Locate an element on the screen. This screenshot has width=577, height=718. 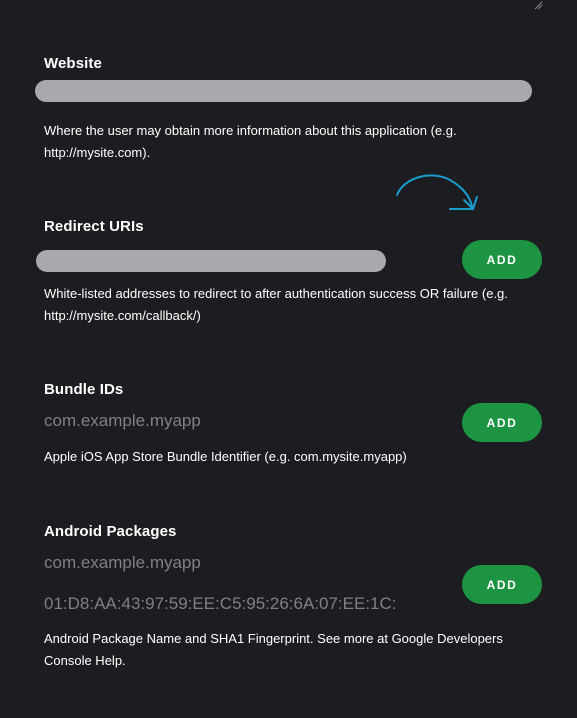
redirect-uris-label: Redirect URIs is located at coordinates (94, 226).